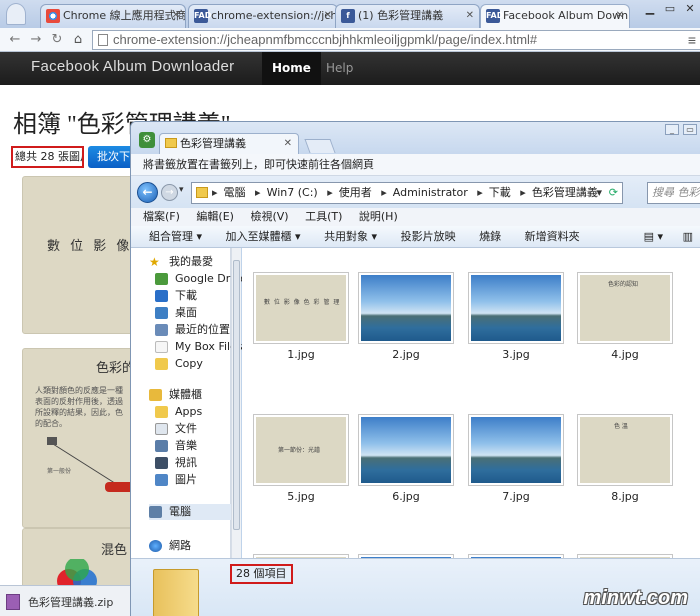  What do you see at coordinates (415, 165) in the screenshot?
I see `bookmarks-hint: 將書籤放置在書籤列上，即可快速前往各個網頁` at bounding box center [415, 165].